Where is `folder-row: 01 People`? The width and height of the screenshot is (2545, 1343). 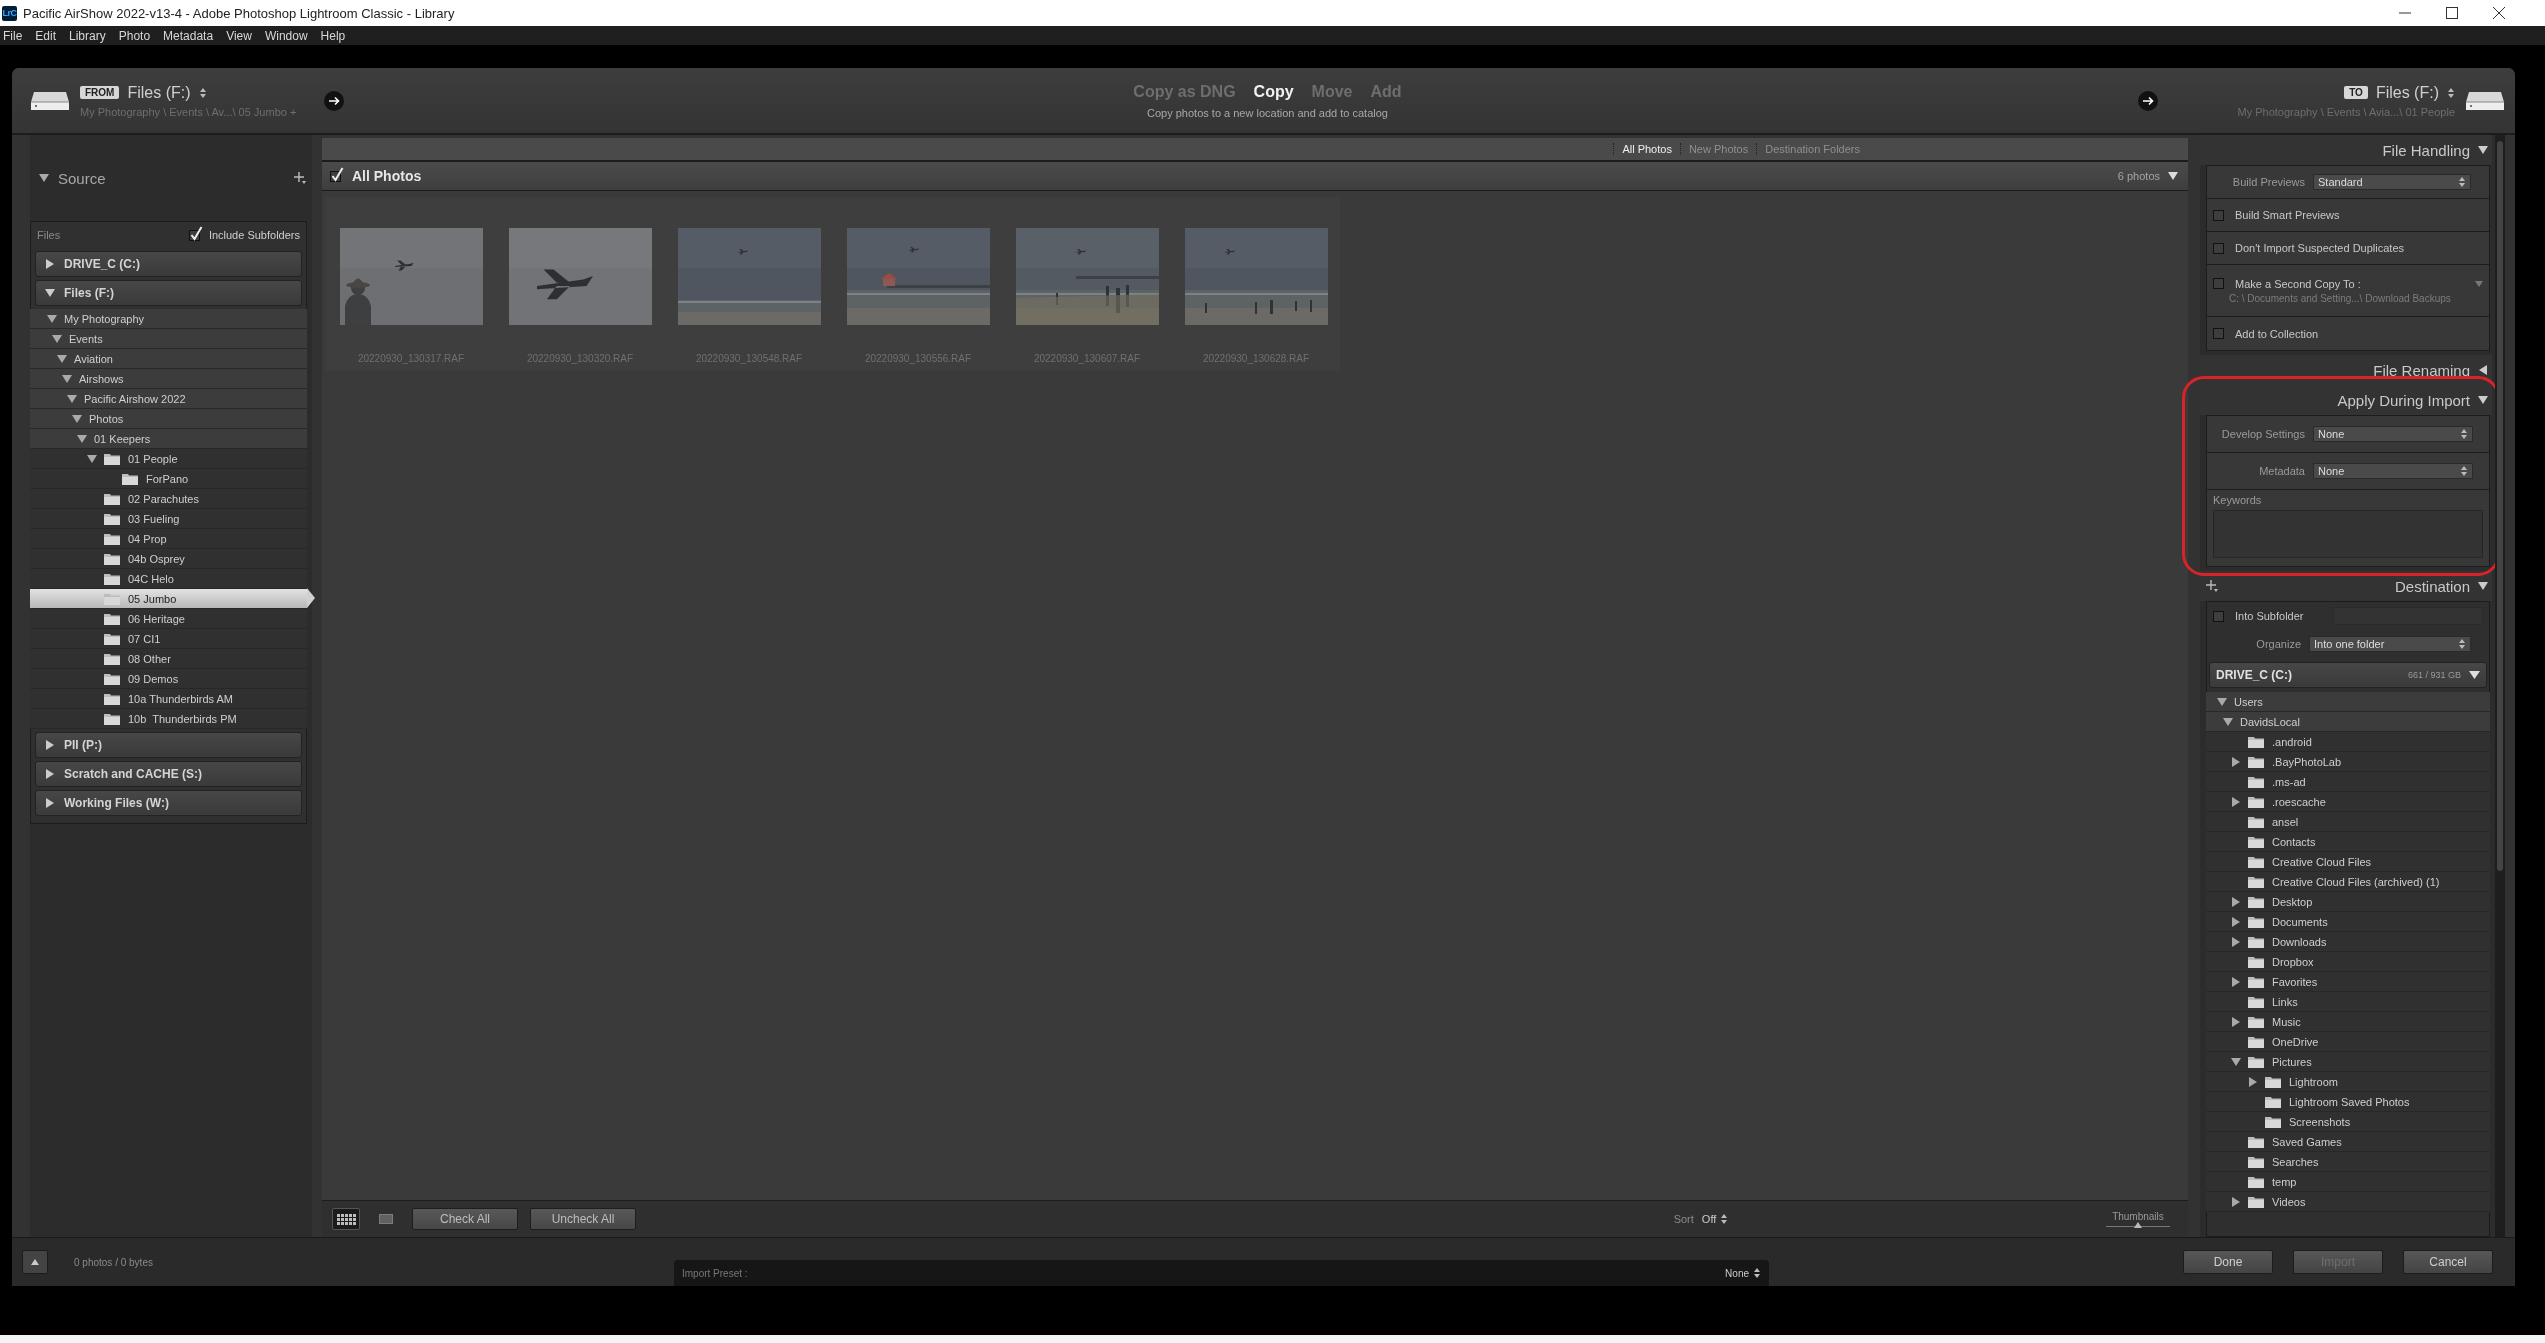
folder-row: 01 People is located at coordinates (168, 459).